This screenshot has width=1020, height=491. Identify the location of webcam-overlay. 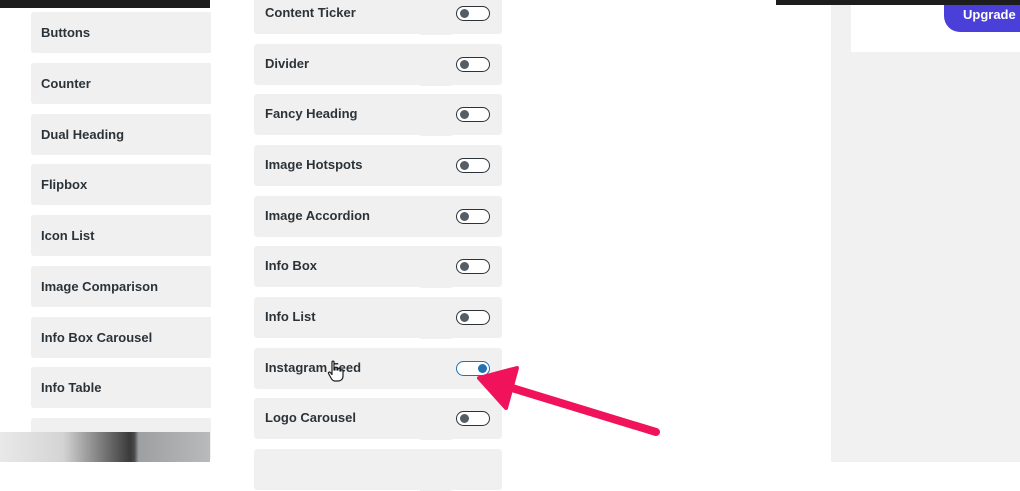
(105, 447).